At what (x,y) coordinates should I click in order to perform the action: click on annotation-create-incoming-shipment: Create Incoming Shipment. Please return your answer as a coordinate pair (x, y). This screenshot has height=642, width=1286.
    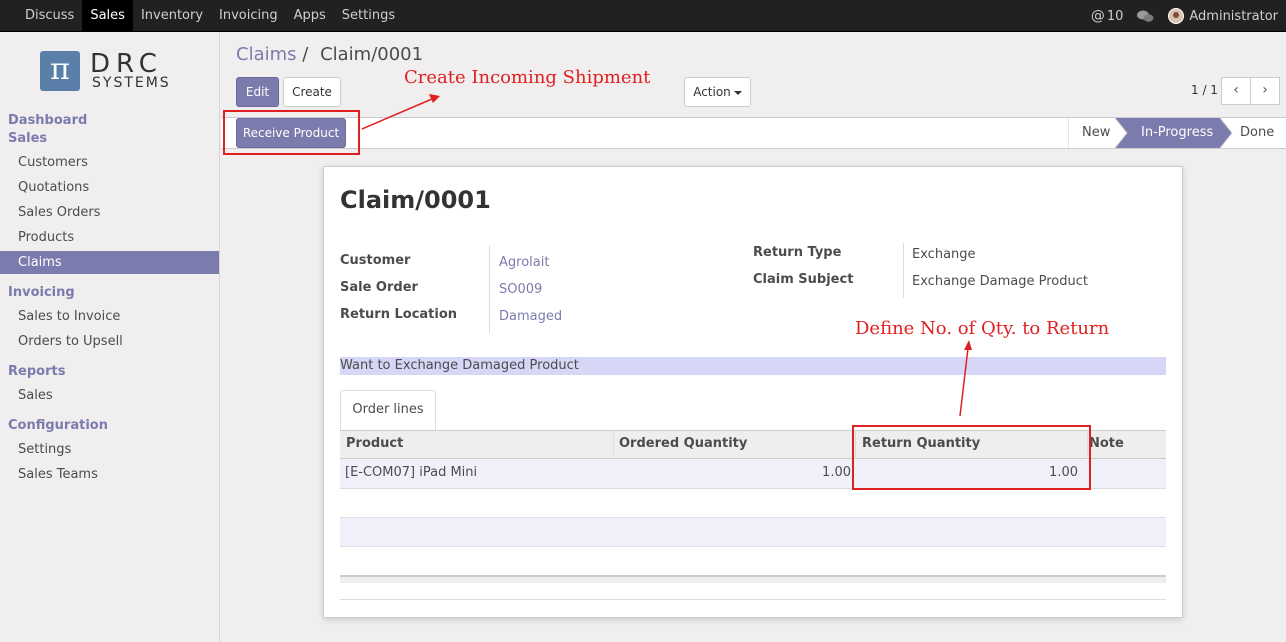
    Looking at the image, I should click on (527, 77).